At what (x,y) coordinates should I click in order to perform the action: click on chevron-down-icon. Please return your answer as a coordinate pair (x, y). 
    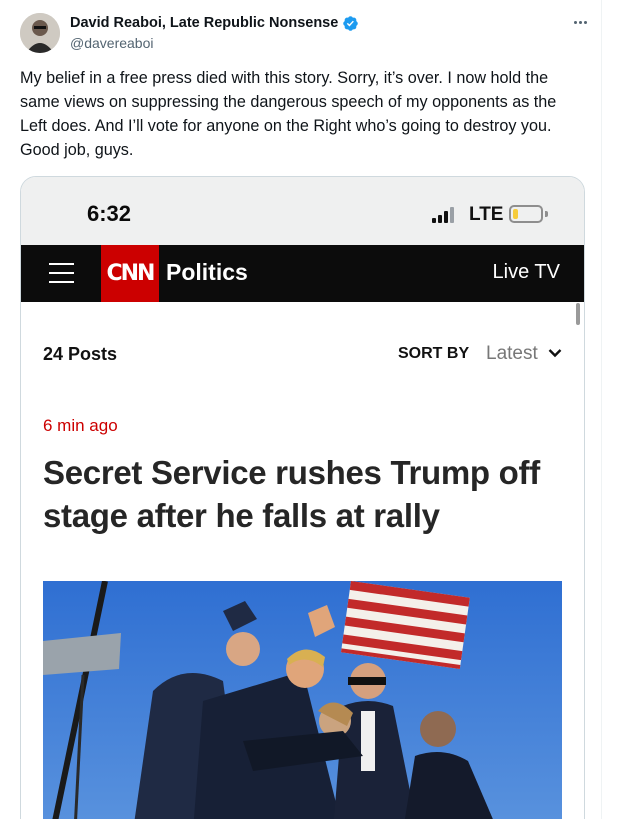
    Looking at the image, I should click on (555, 353).